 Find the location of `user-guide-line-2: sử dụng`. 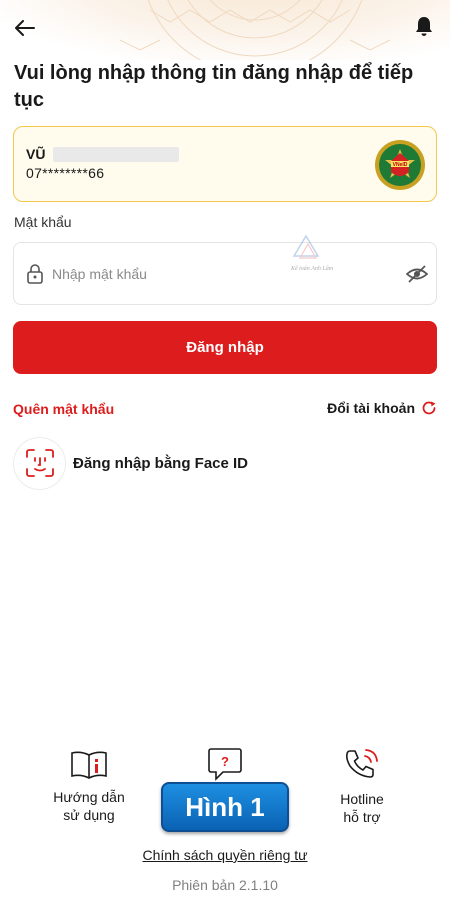

user-guide-line-2: sử dụng is located at coordinates (89, 815).